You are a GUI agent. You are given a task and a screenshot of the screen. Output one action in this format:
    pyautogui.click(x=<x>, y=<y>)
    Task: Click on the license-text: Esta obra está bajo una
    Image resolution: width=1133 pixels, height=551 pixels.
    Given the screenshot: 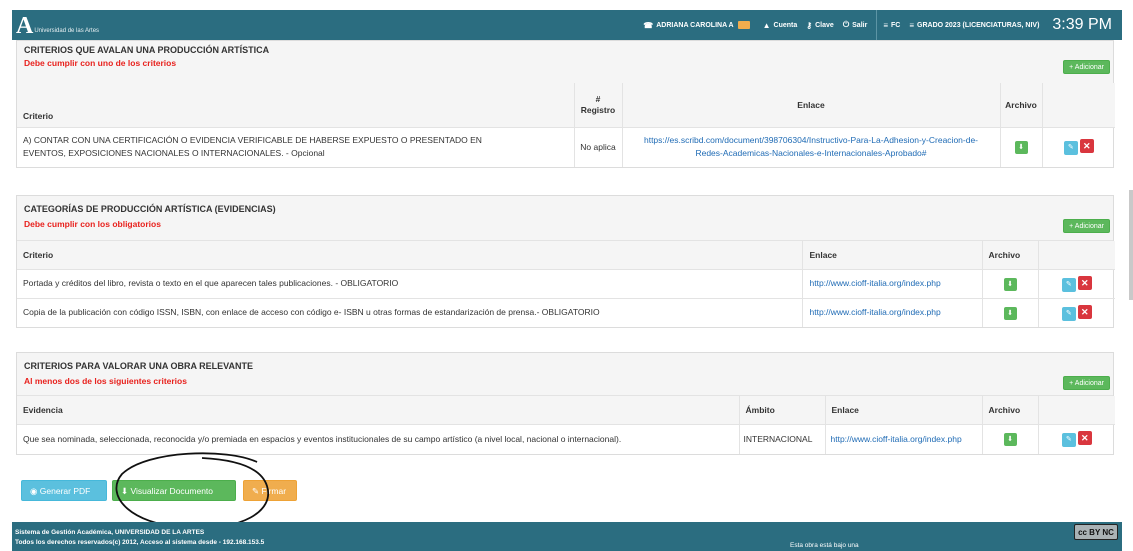 What is the action you would take?
    pyautogui.click(x=824, y=545)
    